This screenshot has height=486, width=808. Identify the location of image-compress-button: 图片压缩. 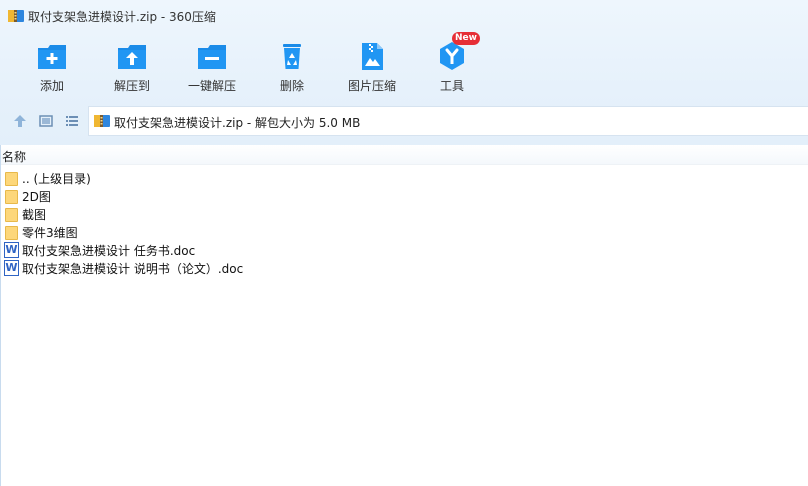
(372, 67).